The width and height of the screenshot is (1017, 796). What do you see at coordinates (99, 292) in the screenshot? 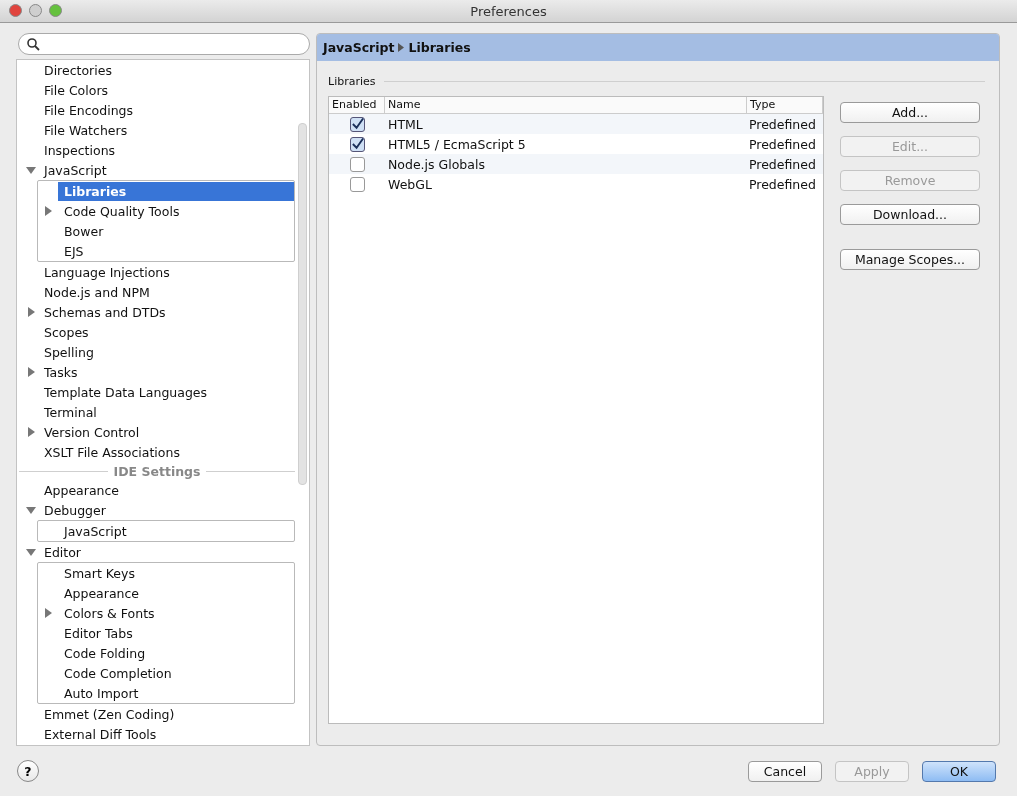
I see `tree-item: Node.js and NPM` at bounding box center [99, 292].